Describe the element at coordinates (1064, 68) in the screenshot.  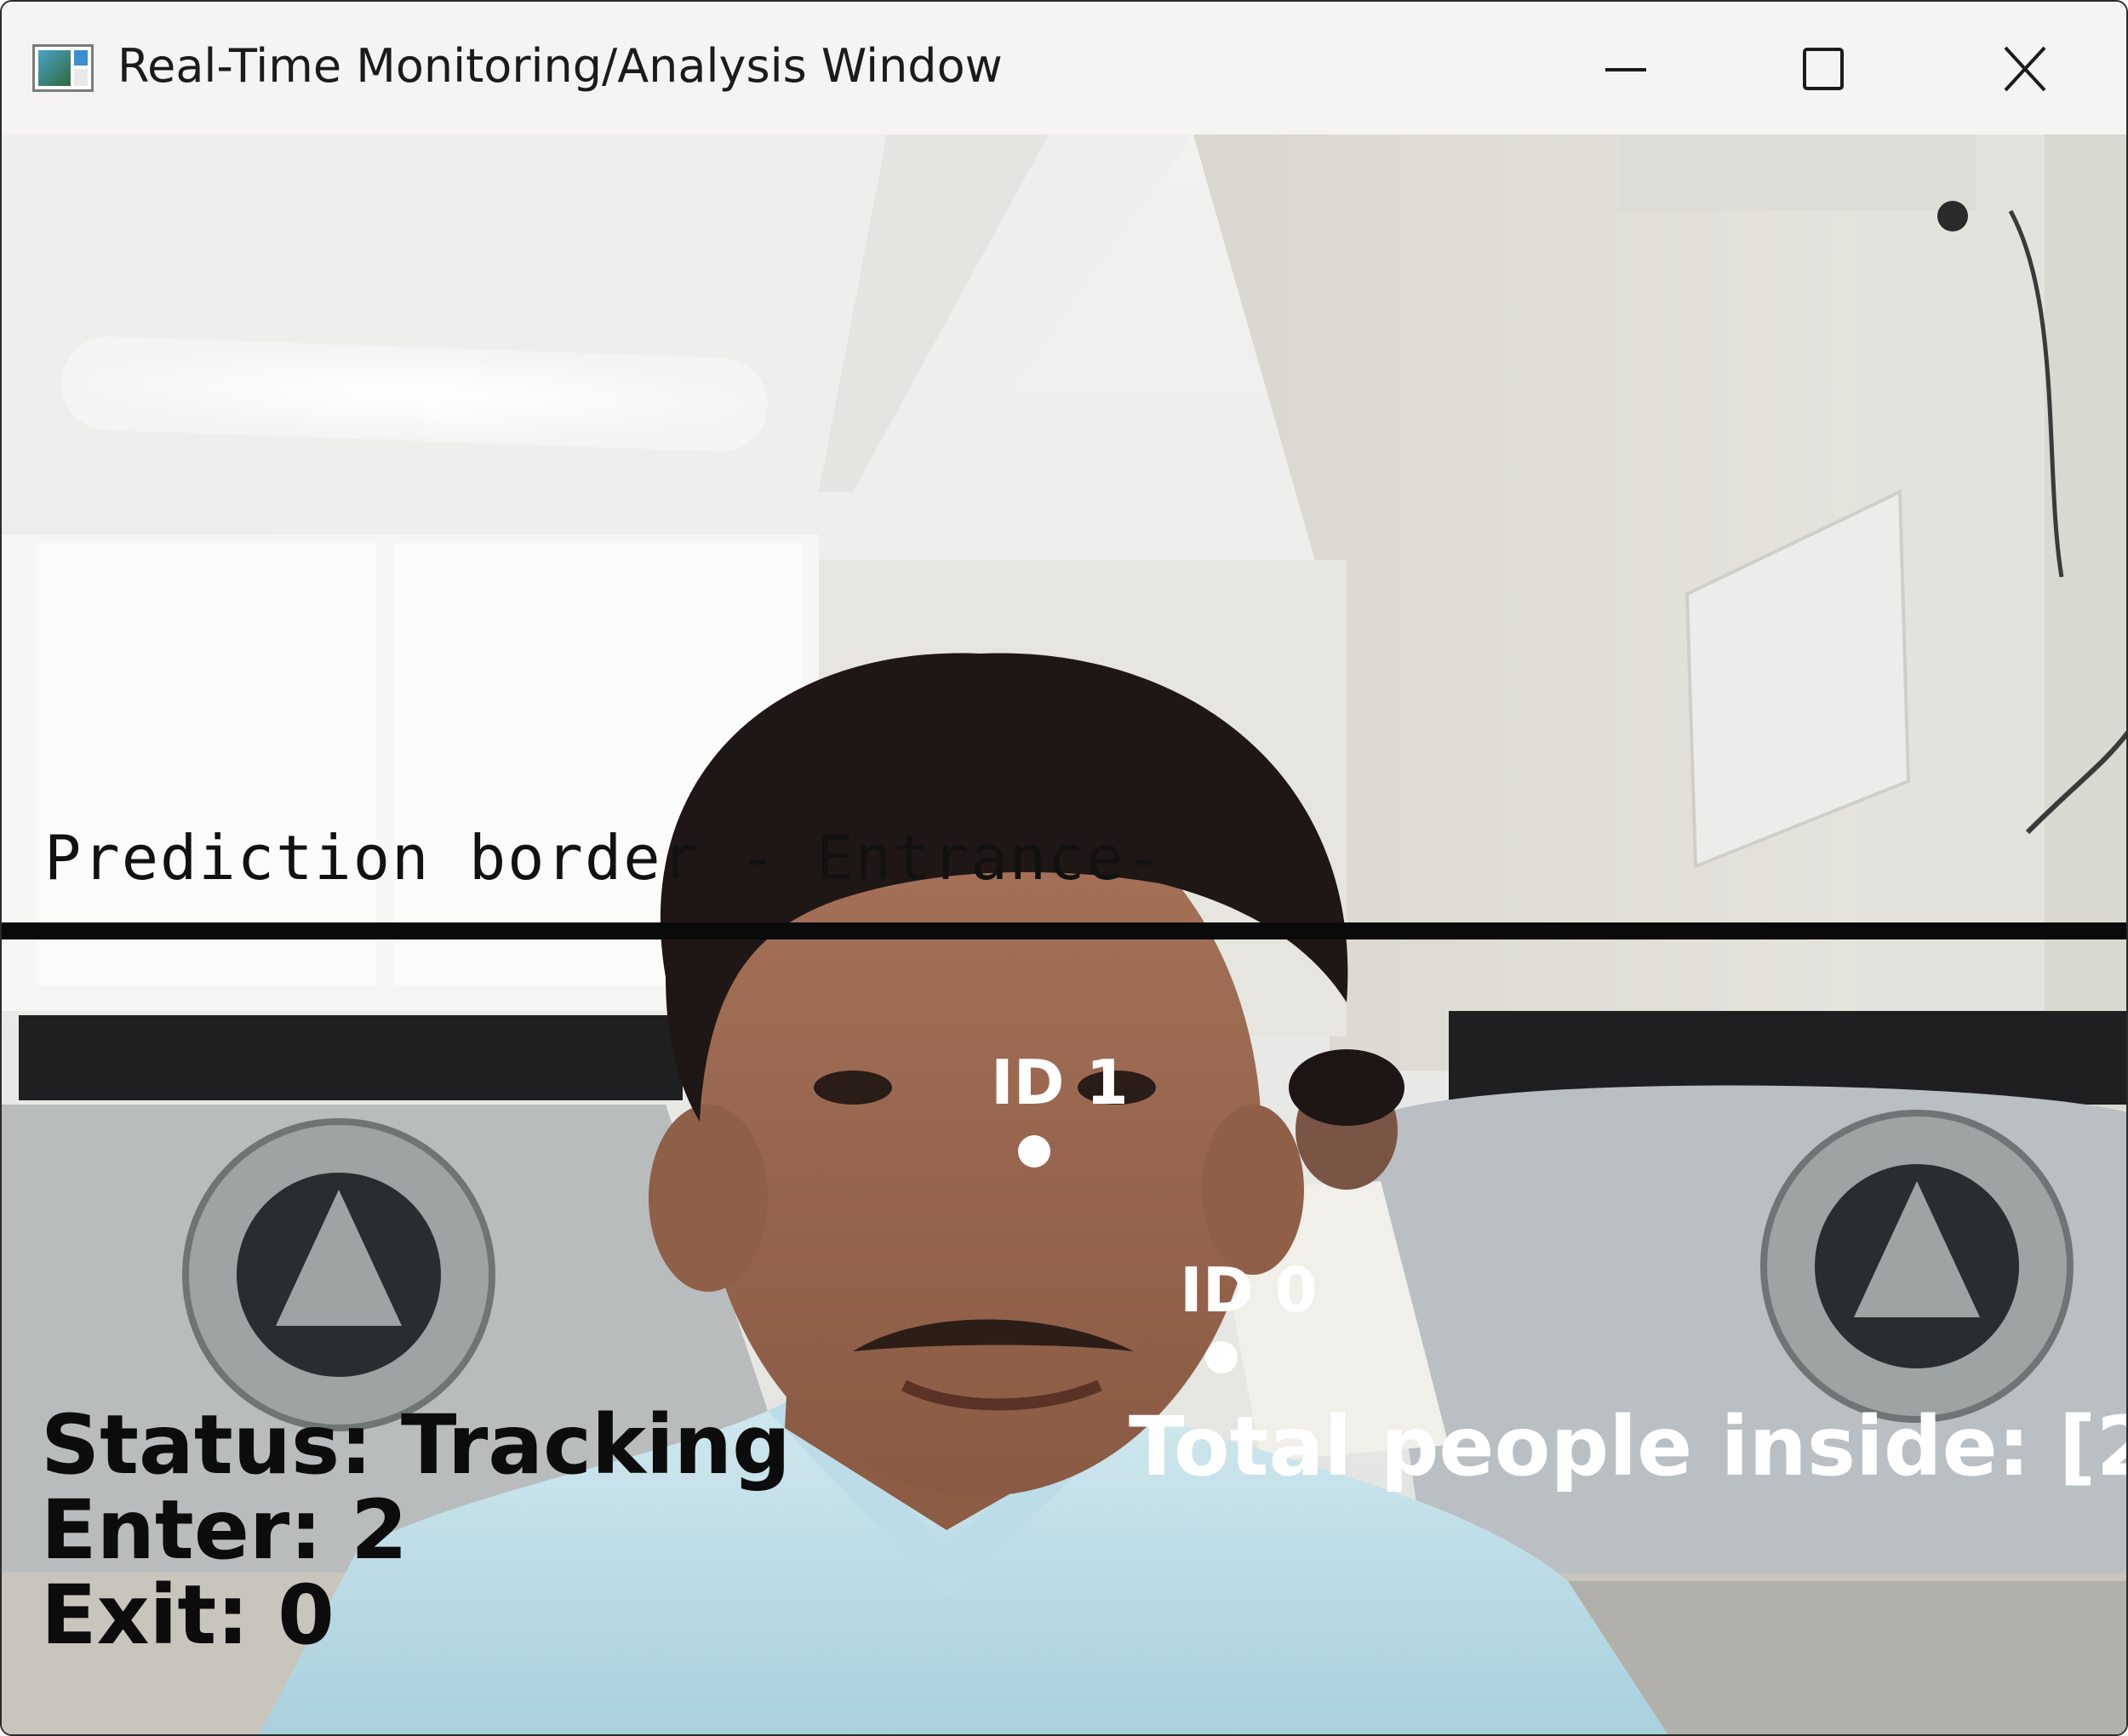
I see `title-bar: Real-Time Monitoring/Analysis Window` at that location.